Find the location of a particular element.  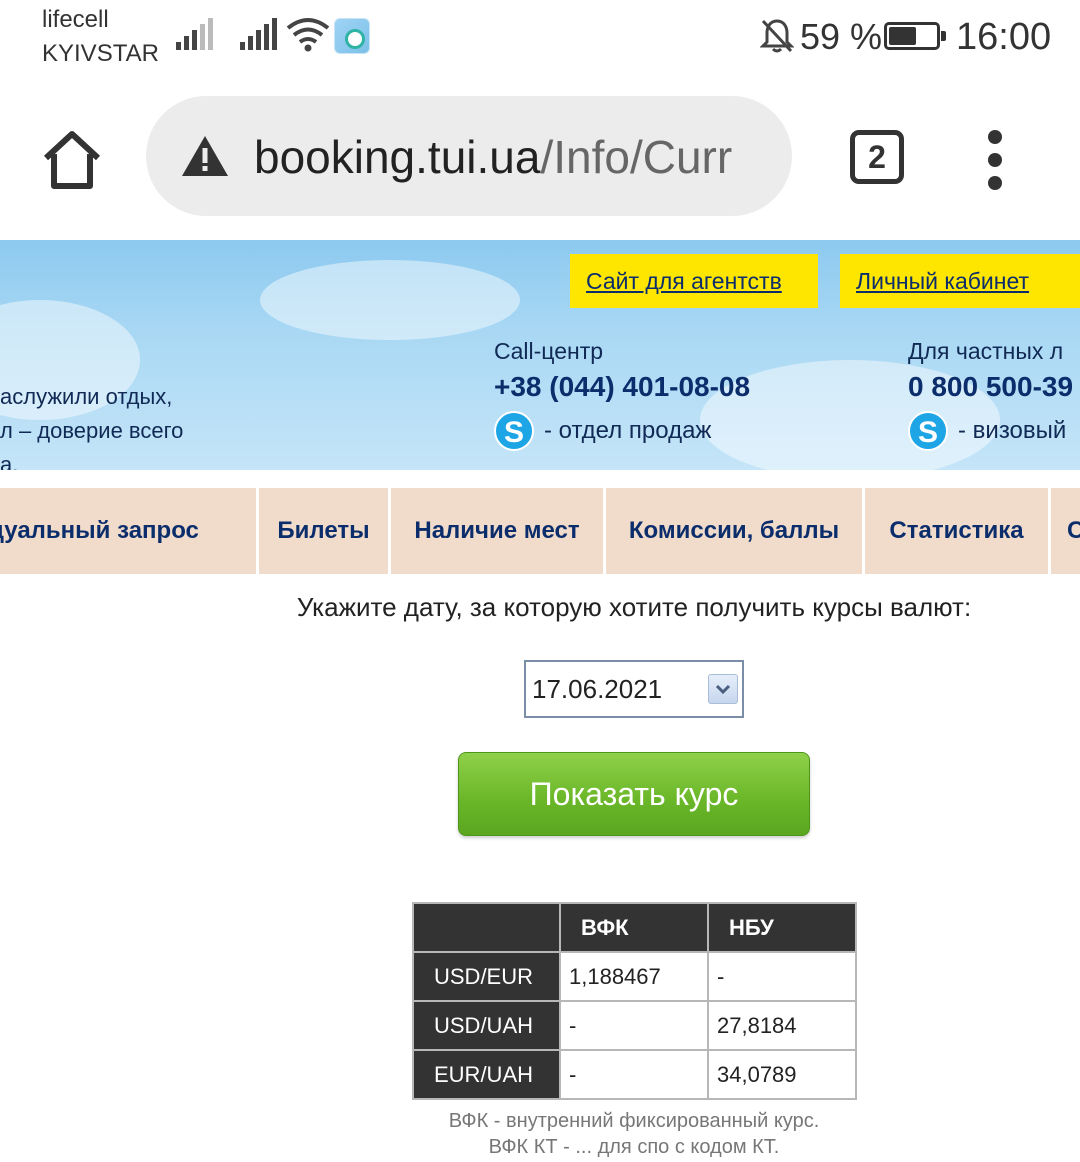

battery-level is located at coordinates (902, 36).